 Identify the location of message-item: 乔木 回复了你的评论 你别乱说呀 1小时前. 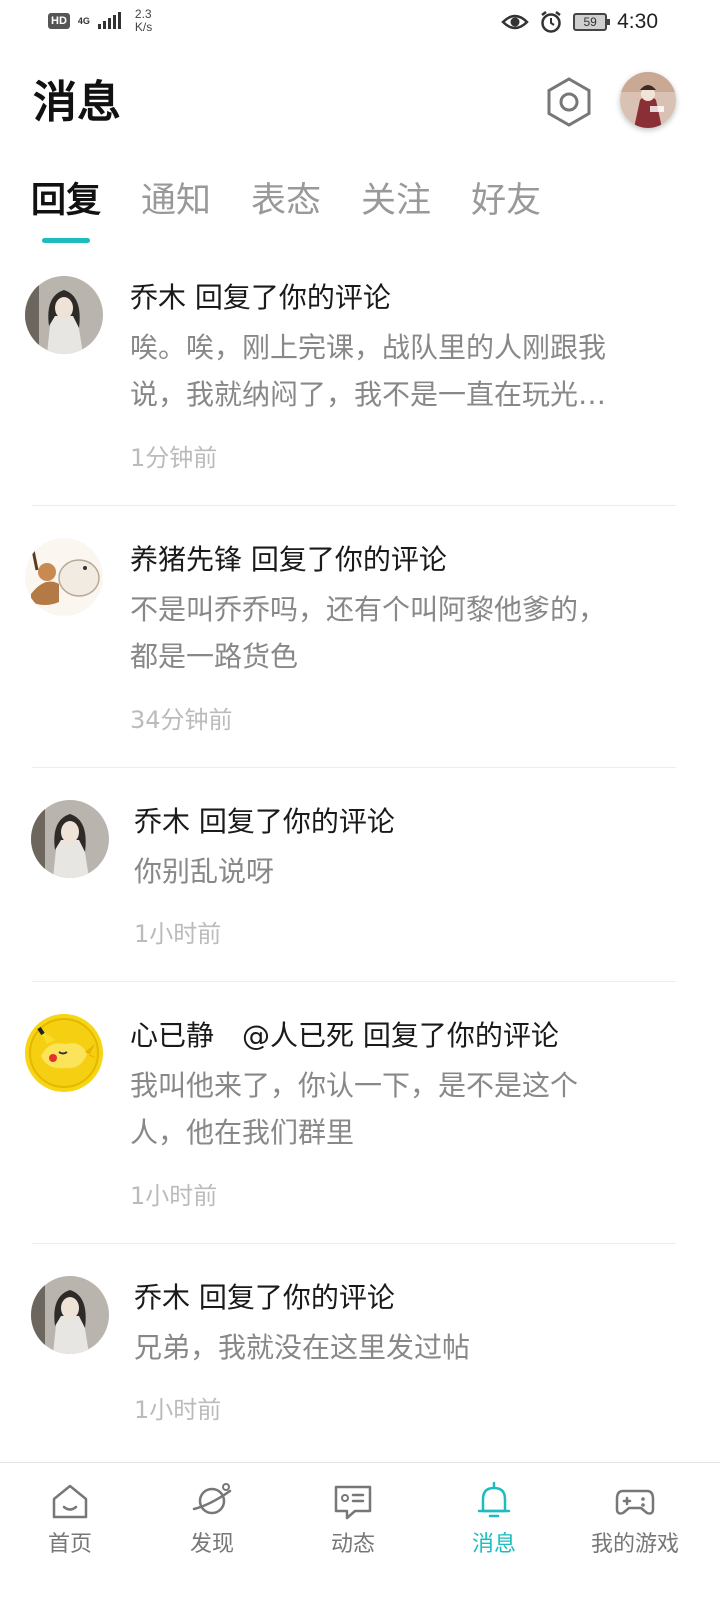
(360, 884).